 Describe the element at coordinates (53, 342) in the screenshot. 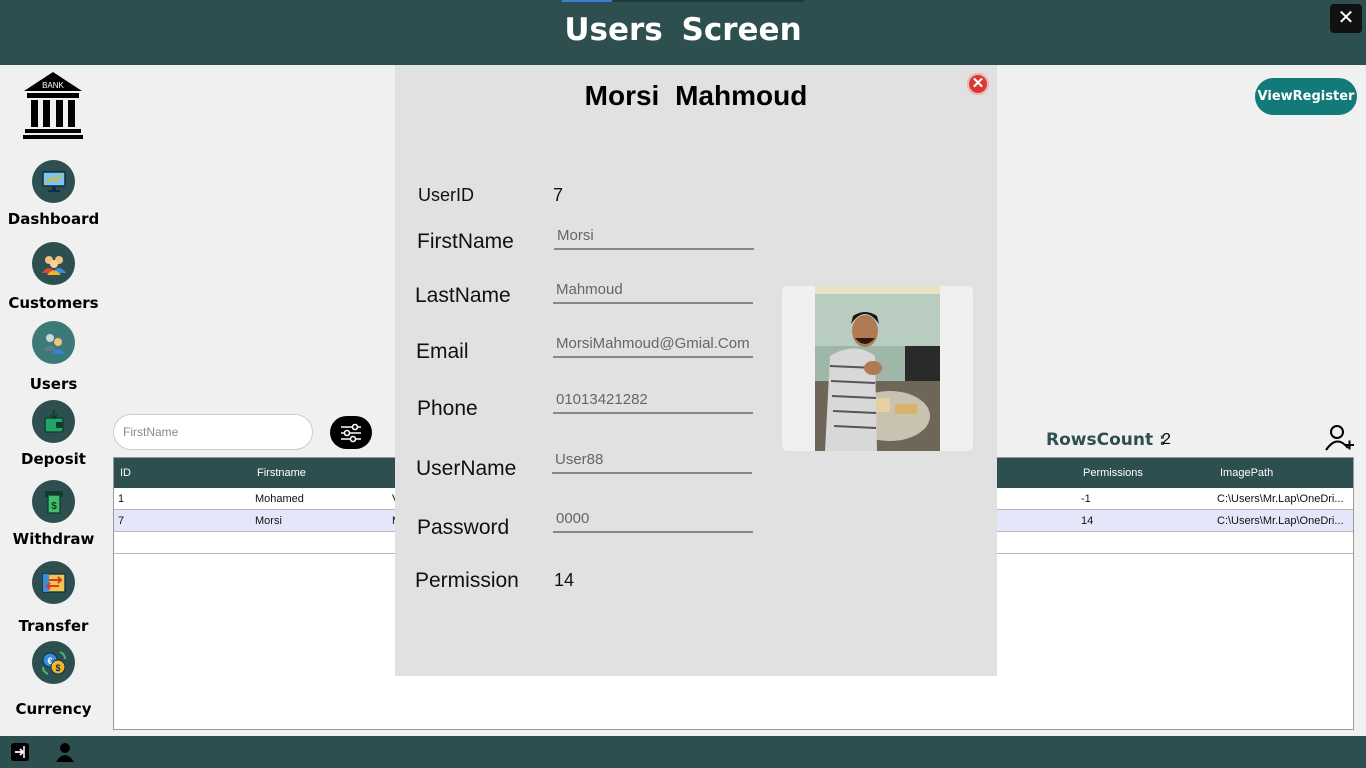

I see `users-icon` at that location.